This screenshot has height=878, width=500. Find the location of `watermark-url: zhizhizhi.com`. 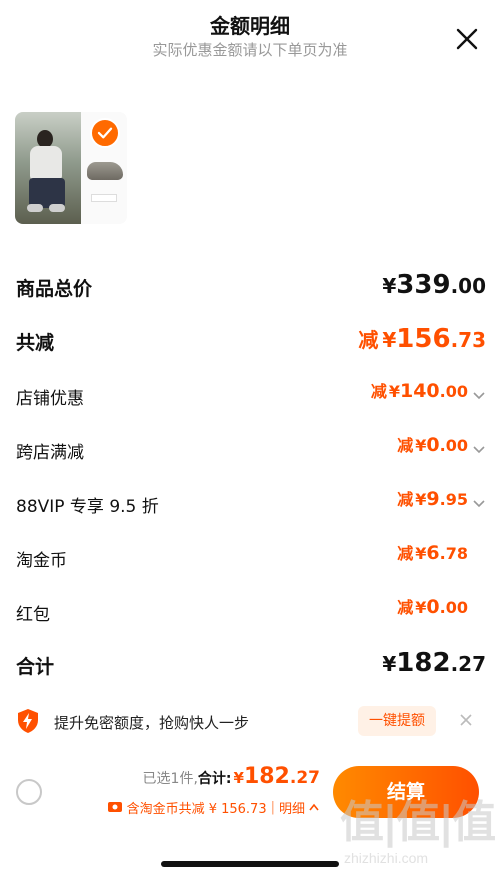

watermark-url: zhizhizhi.com is located at coordinates (386, 858).